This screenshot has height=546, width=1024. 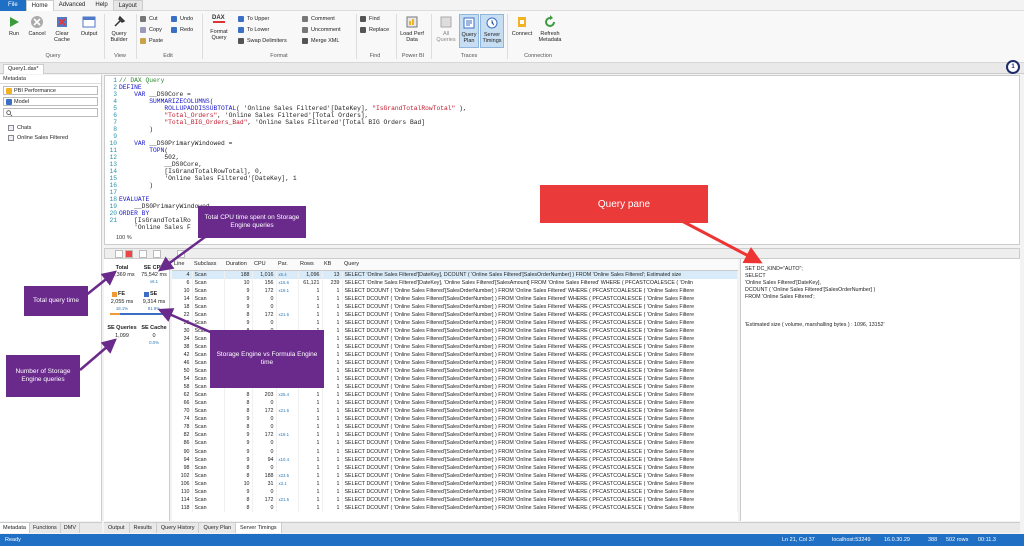 I want to click on callout-se-fe: Storage Engine vs Formula Engine time, so click(x=267, y=359).